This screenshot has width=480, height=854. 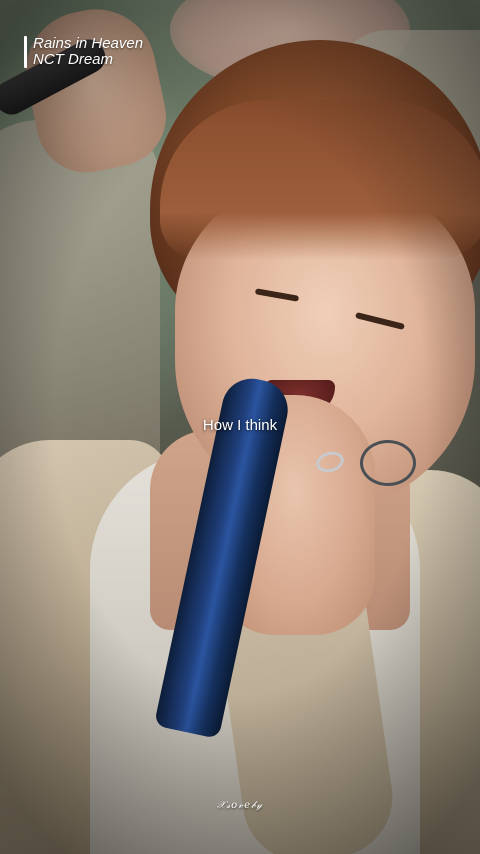 What do you see at coordinates (320, 180) in the screenshot?
I see `singer-fringe` at bounding box center [320, 180].